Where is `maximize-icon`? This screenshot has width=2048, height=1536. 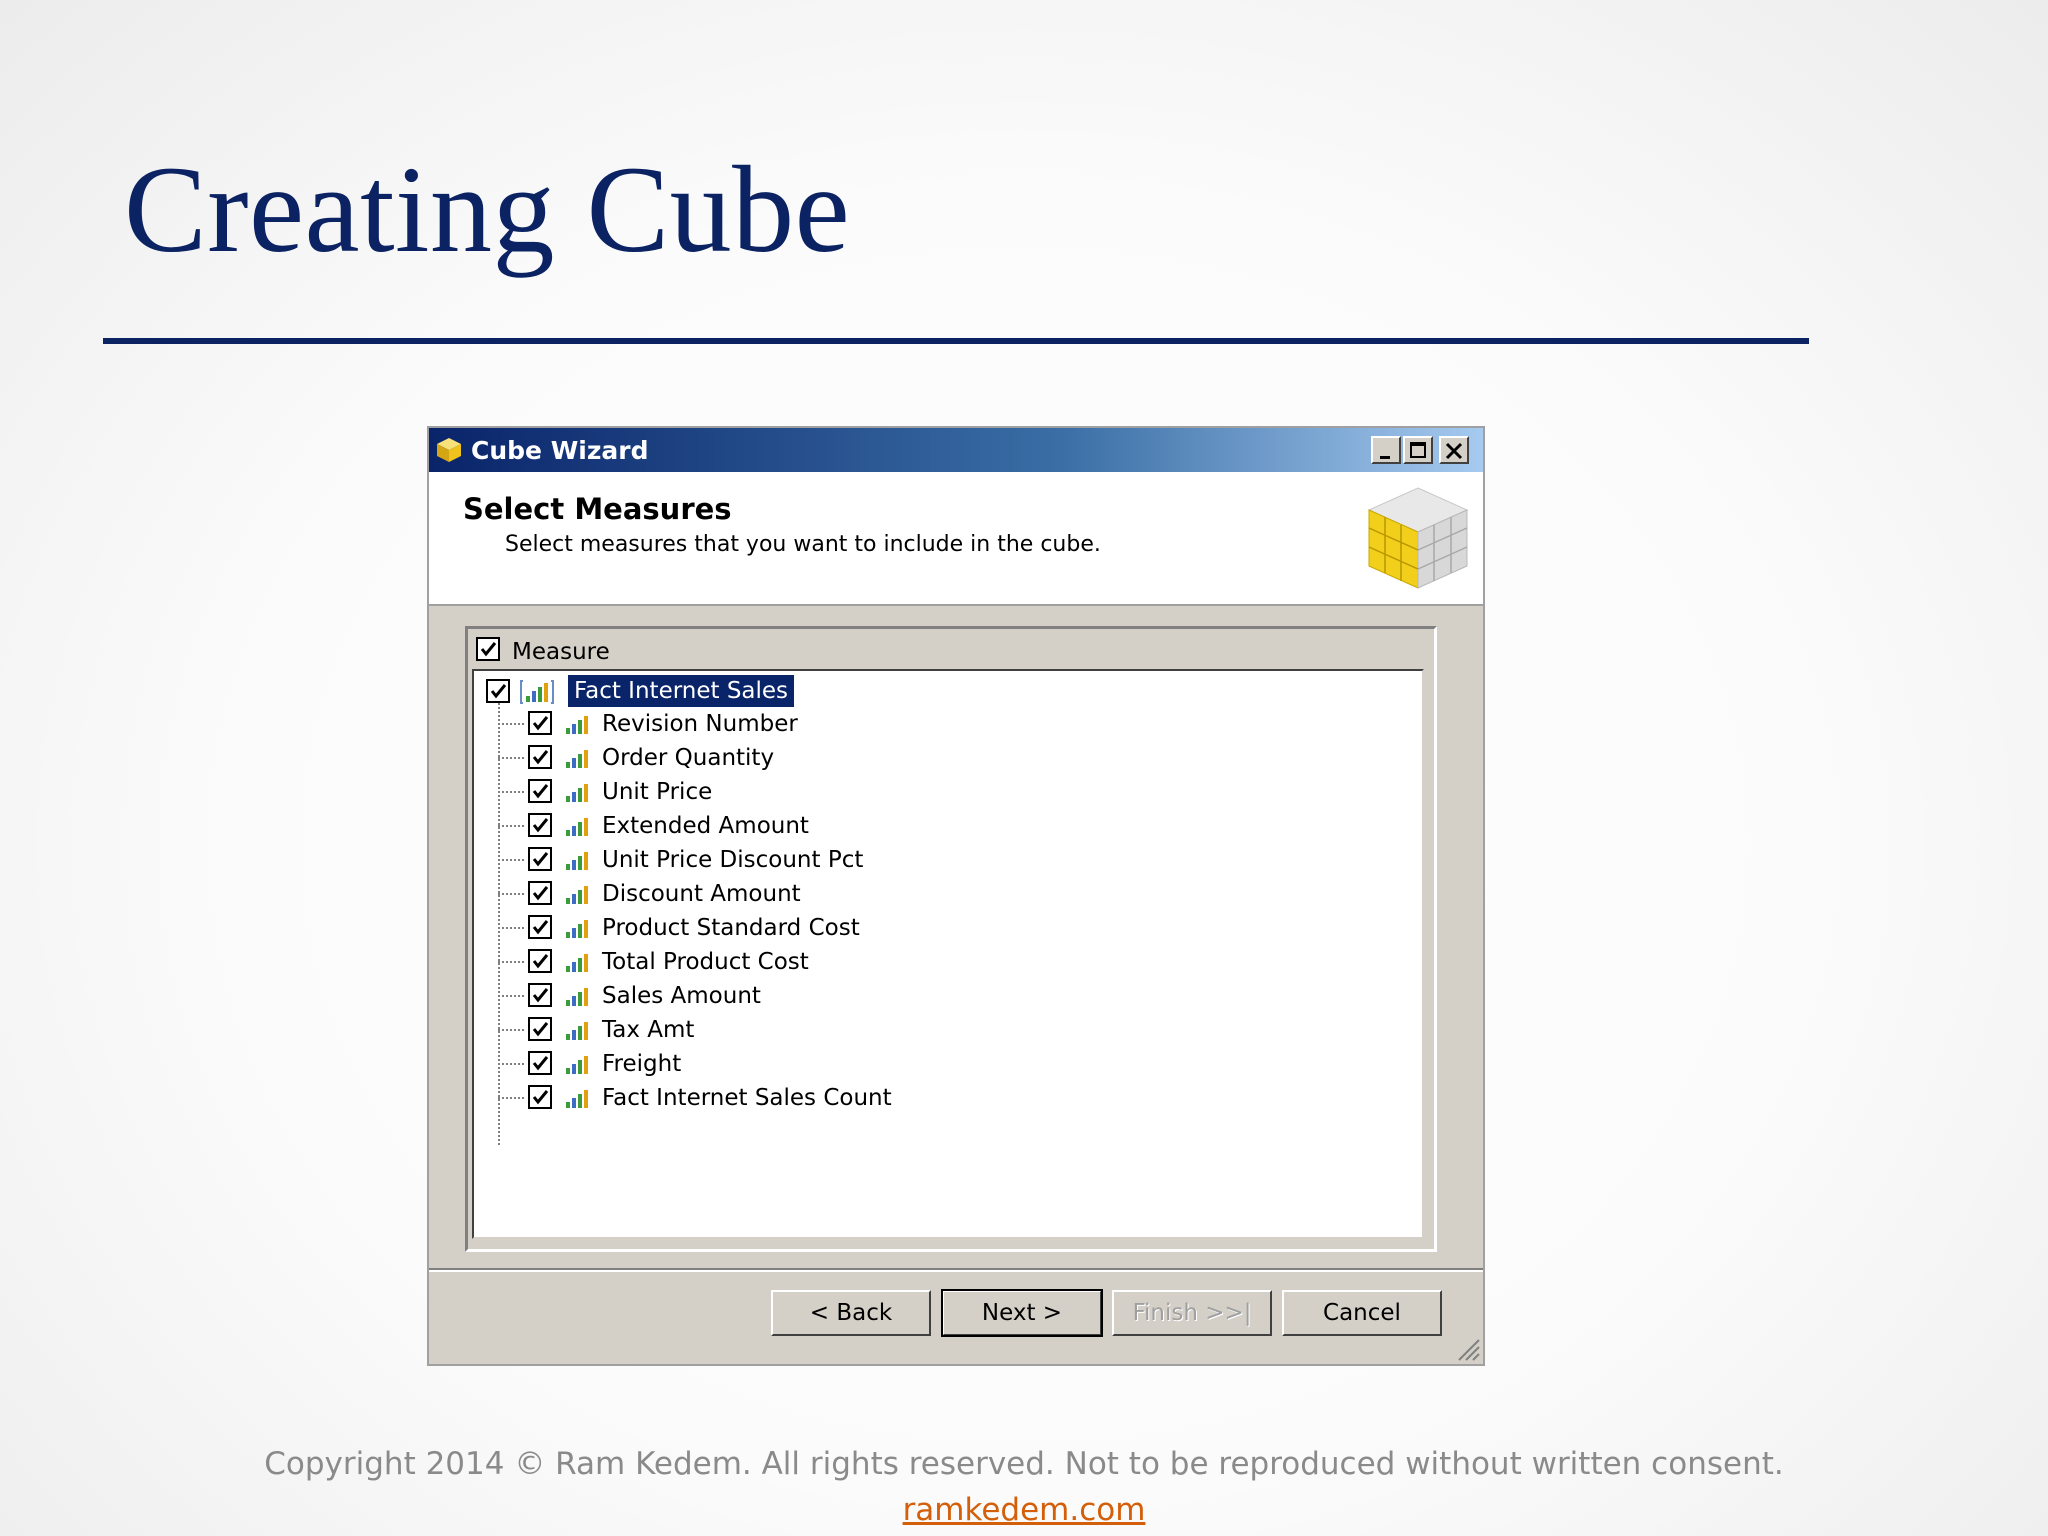
maximize-icon is located at coordinates (1418, 450).